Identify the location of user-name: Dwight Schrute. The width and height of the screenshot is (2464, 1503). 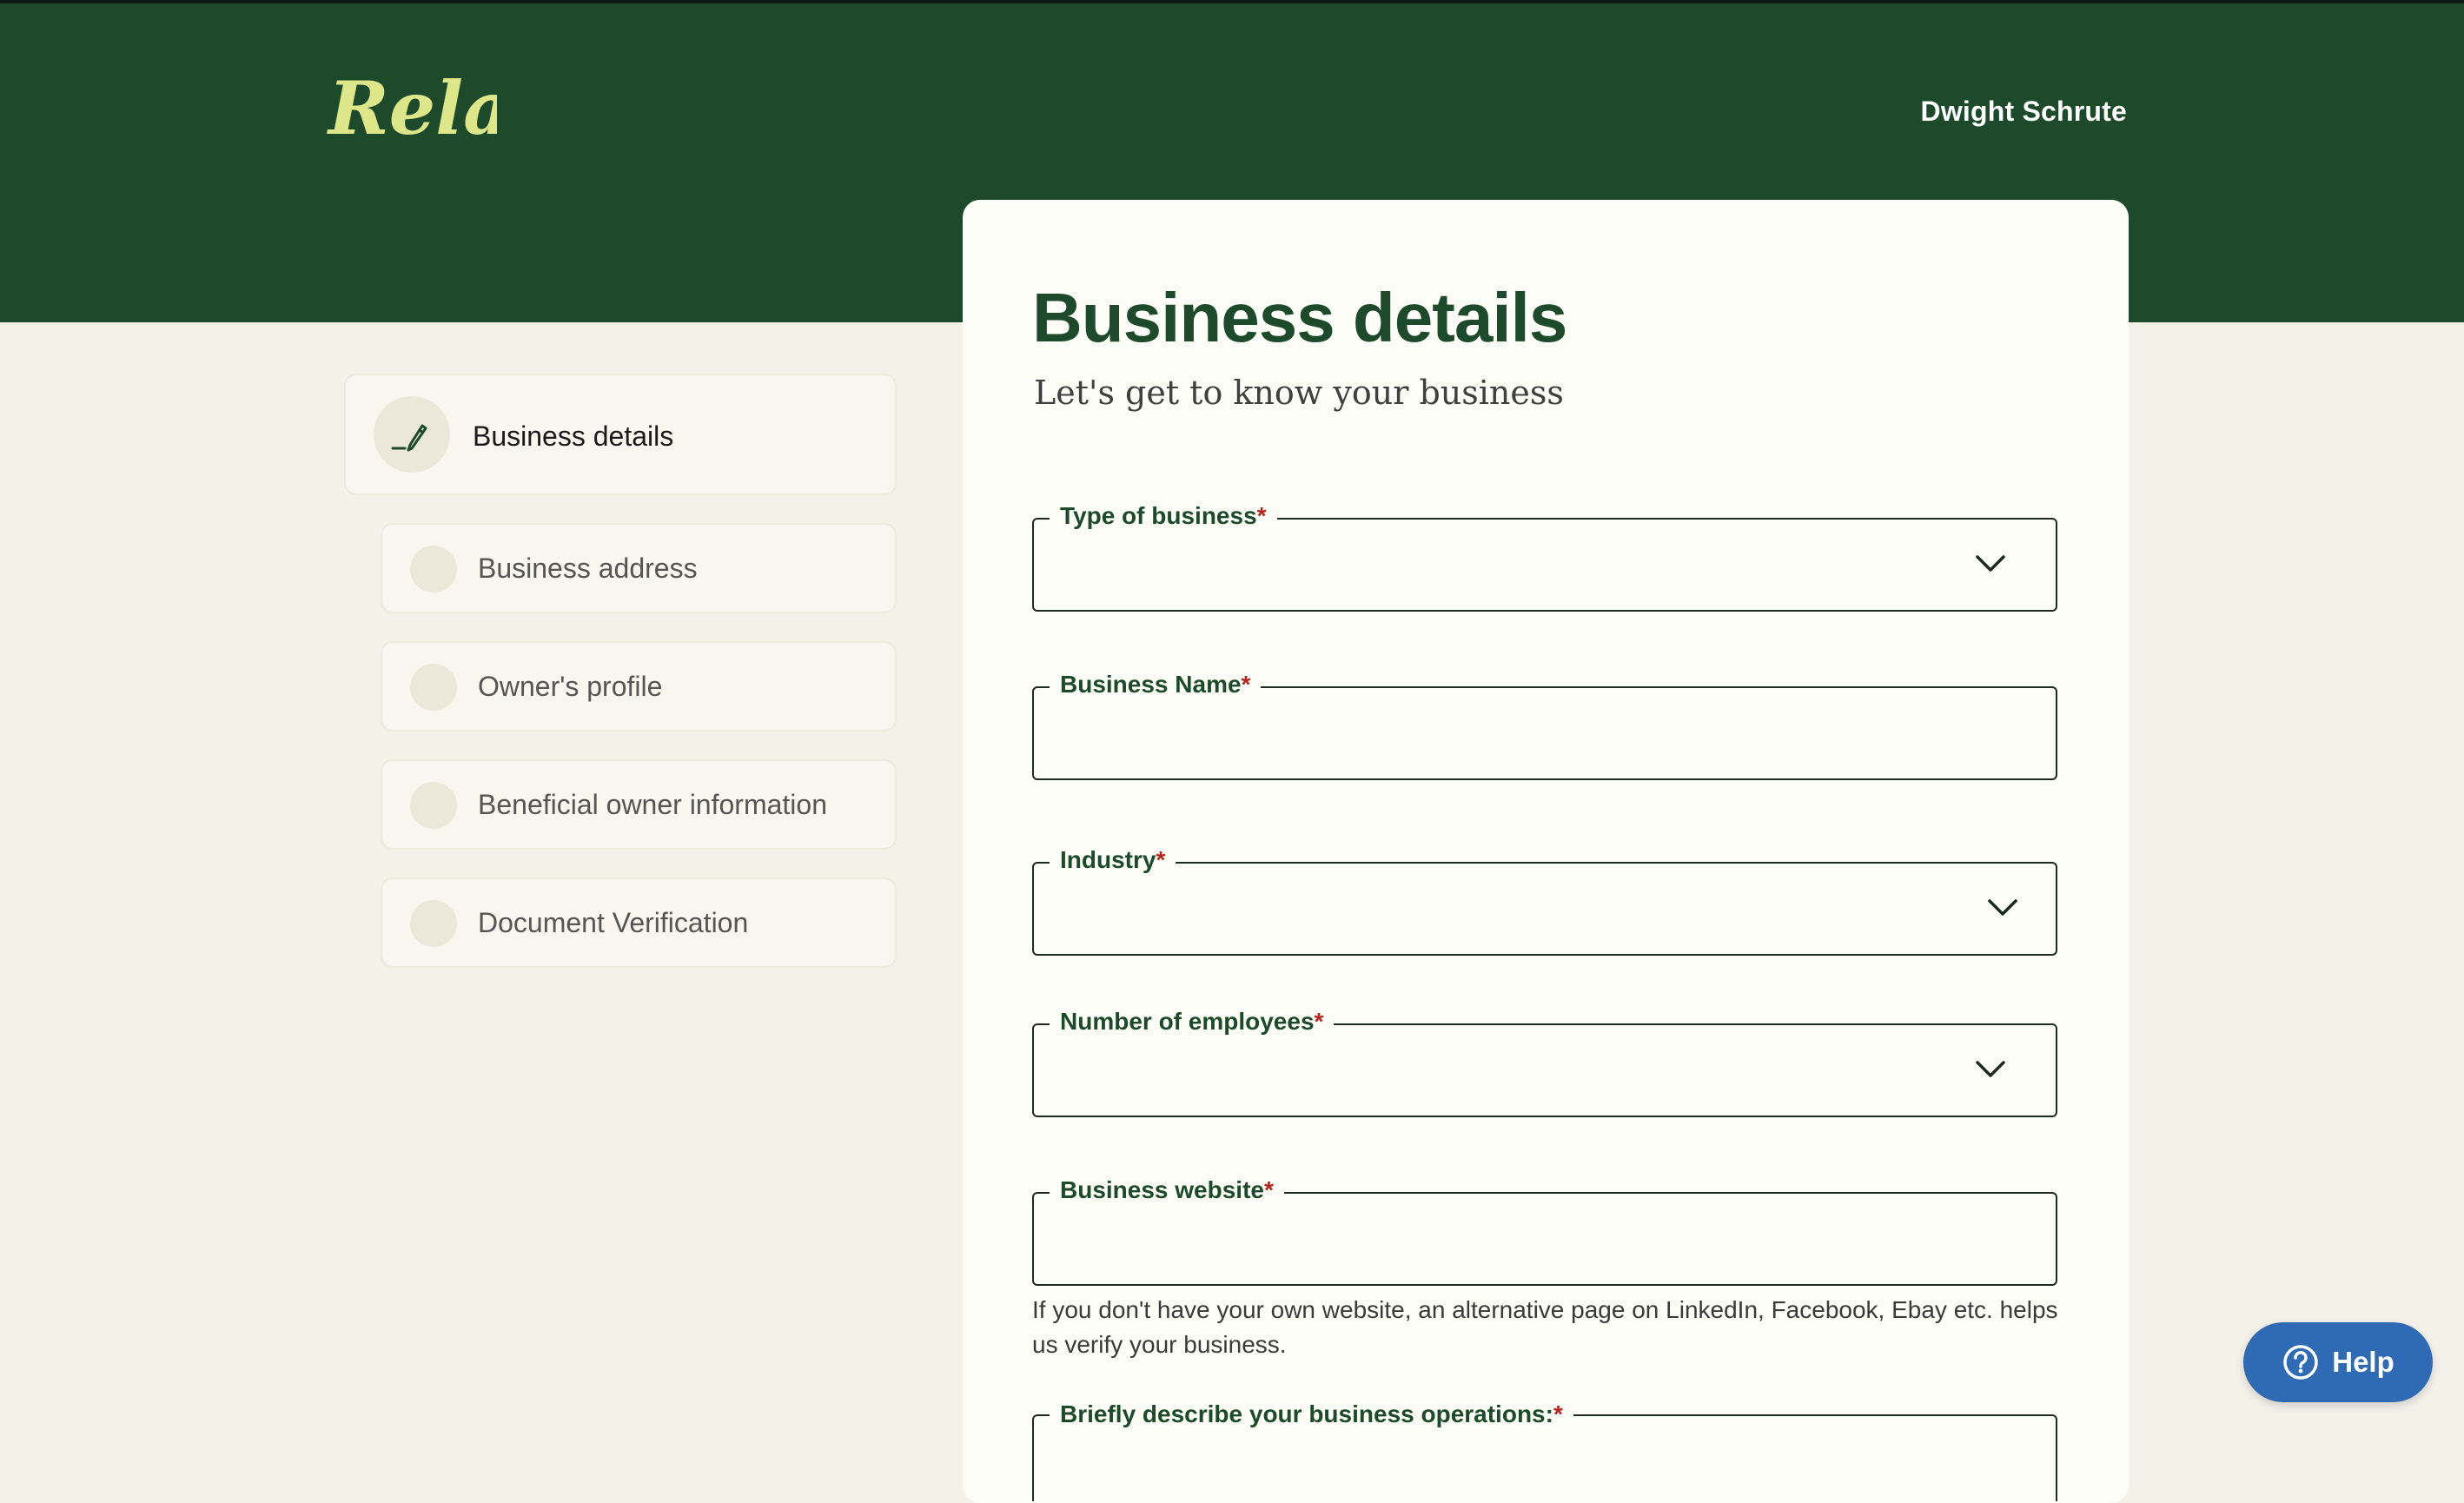
(2024, 112).